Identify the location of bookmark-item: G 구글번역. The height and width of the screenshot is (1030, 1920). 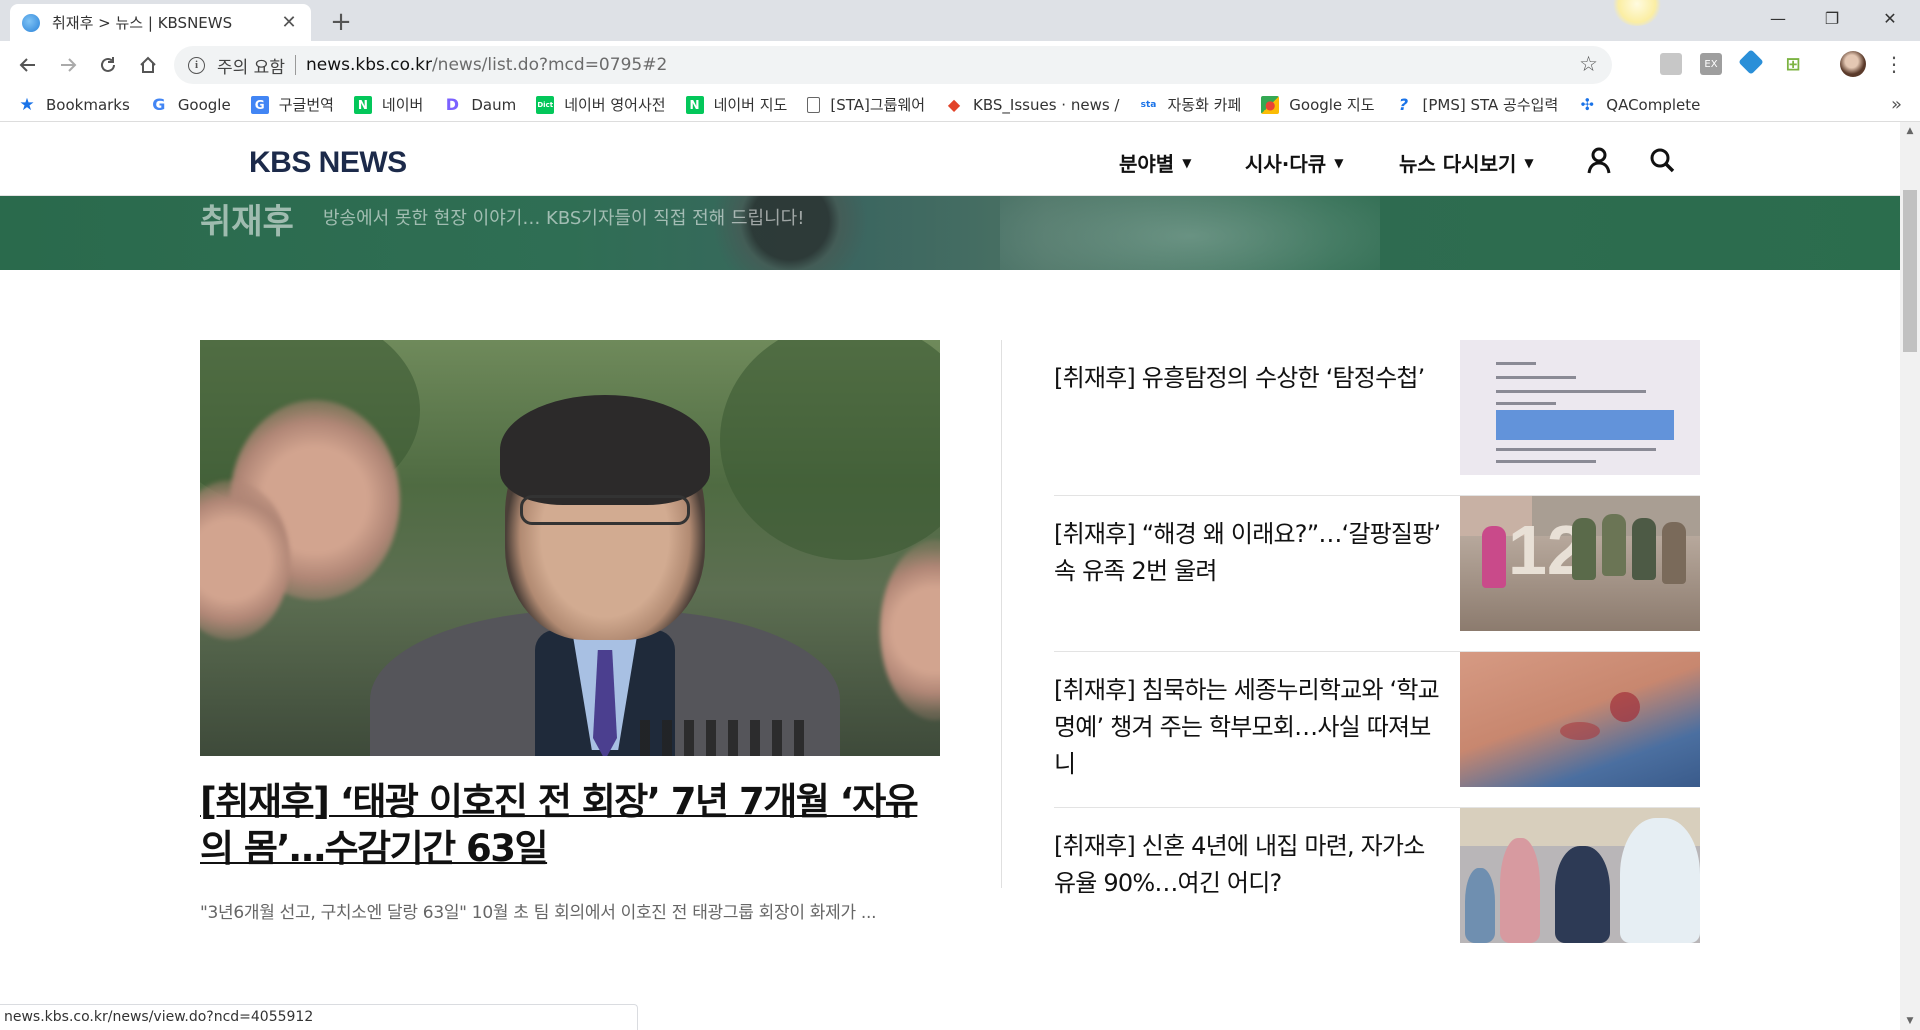
(292, 104).